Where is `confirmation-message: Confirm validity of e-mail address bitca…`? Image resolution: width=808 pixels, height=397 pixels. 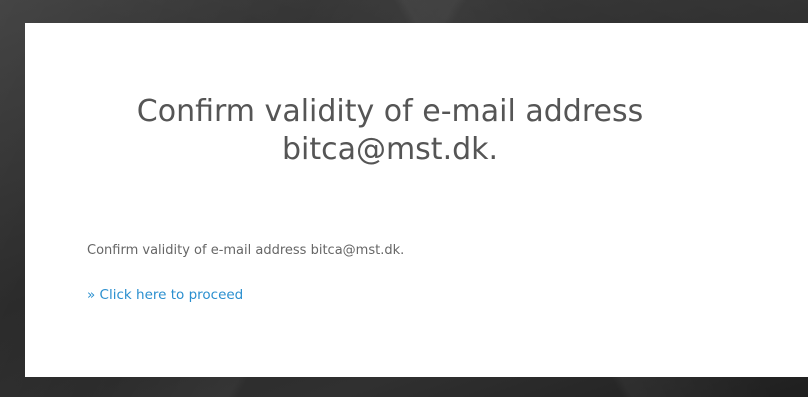 confirmation-message: Confirm validity of e-mail address bitca… is located at coordinates (246, 250).